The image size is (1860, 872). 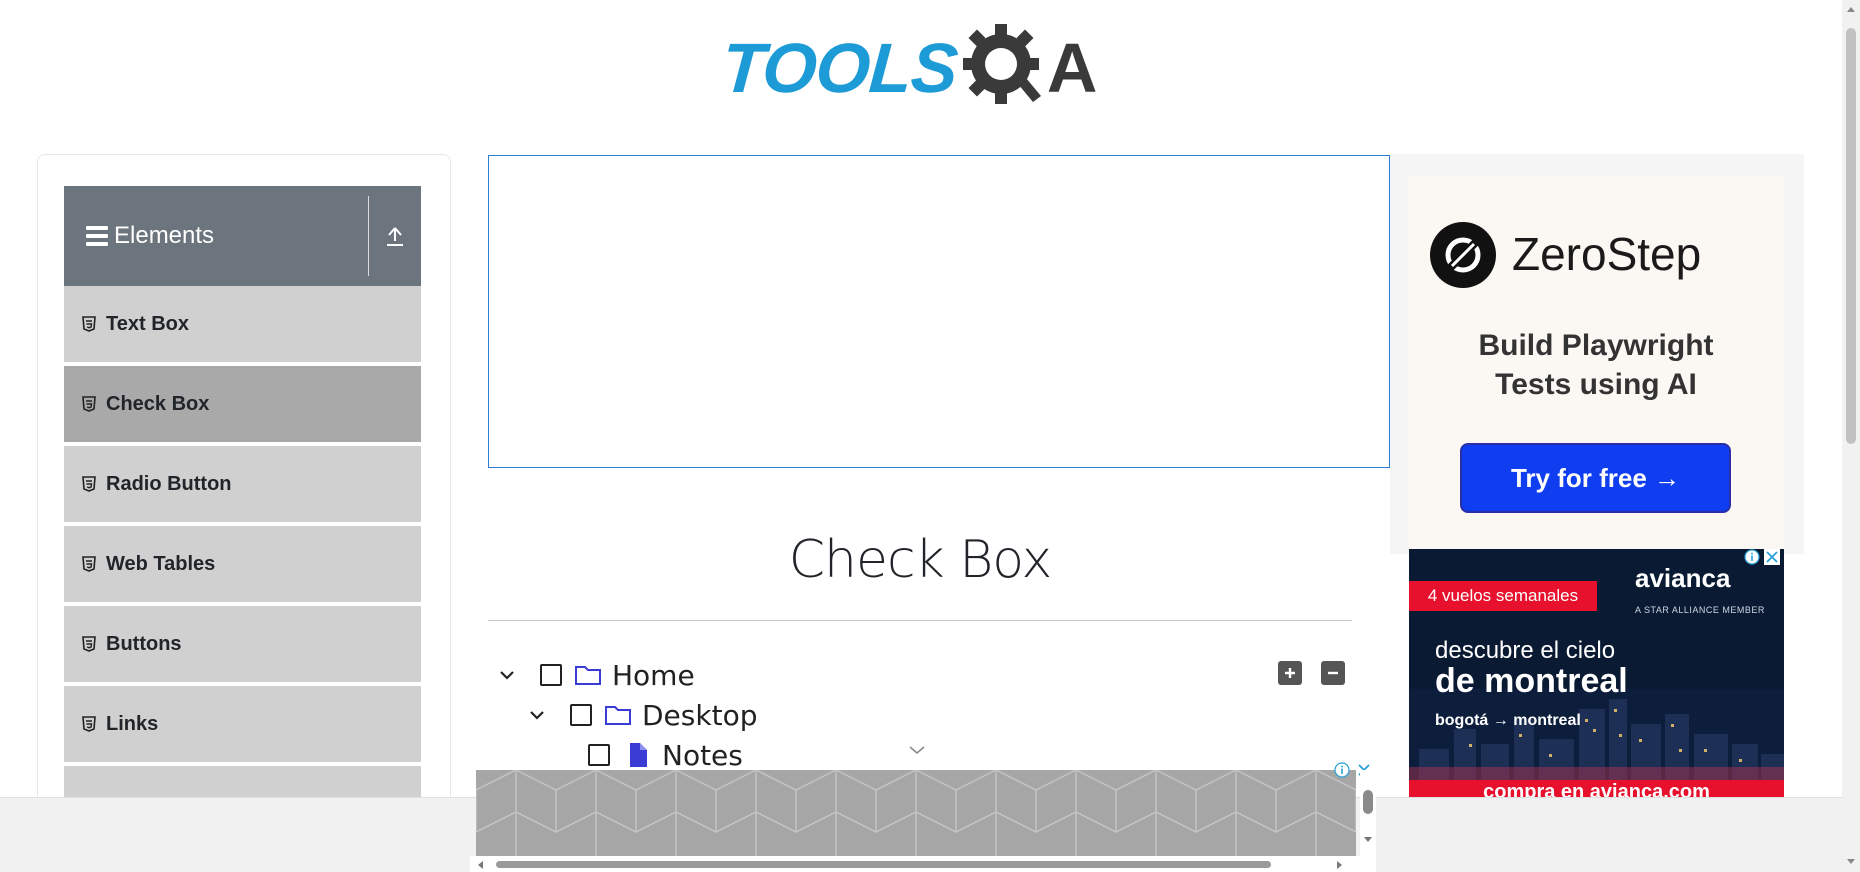 I want to click on tree-label: Desktop, so click(x=699, y=715).